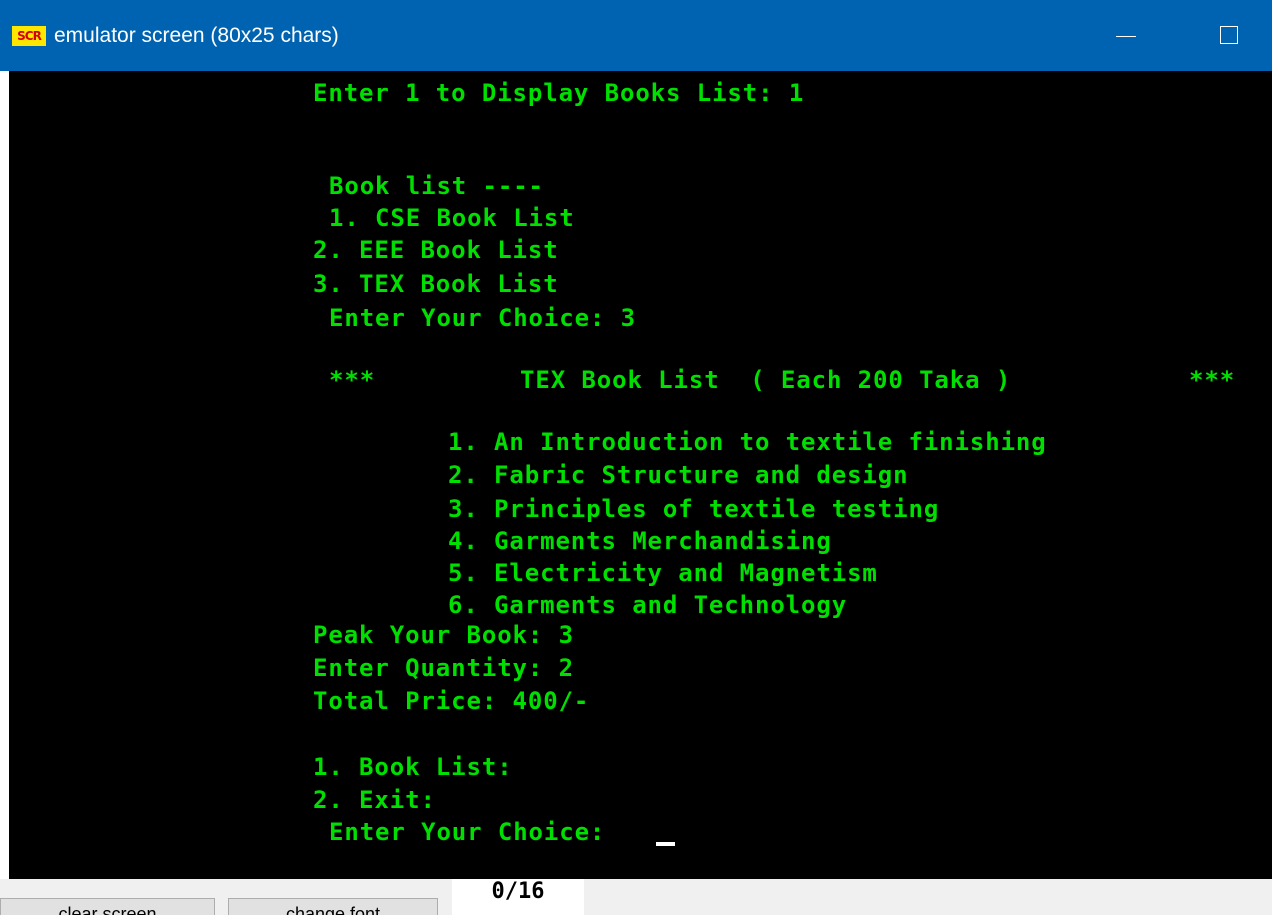 Image resolution: width=1272 pixels, height=915 pixels. Describe the element at coordinates (648, 605) in the screenshot. I see `book-item-6: 6. Garments and Technology` at that location.